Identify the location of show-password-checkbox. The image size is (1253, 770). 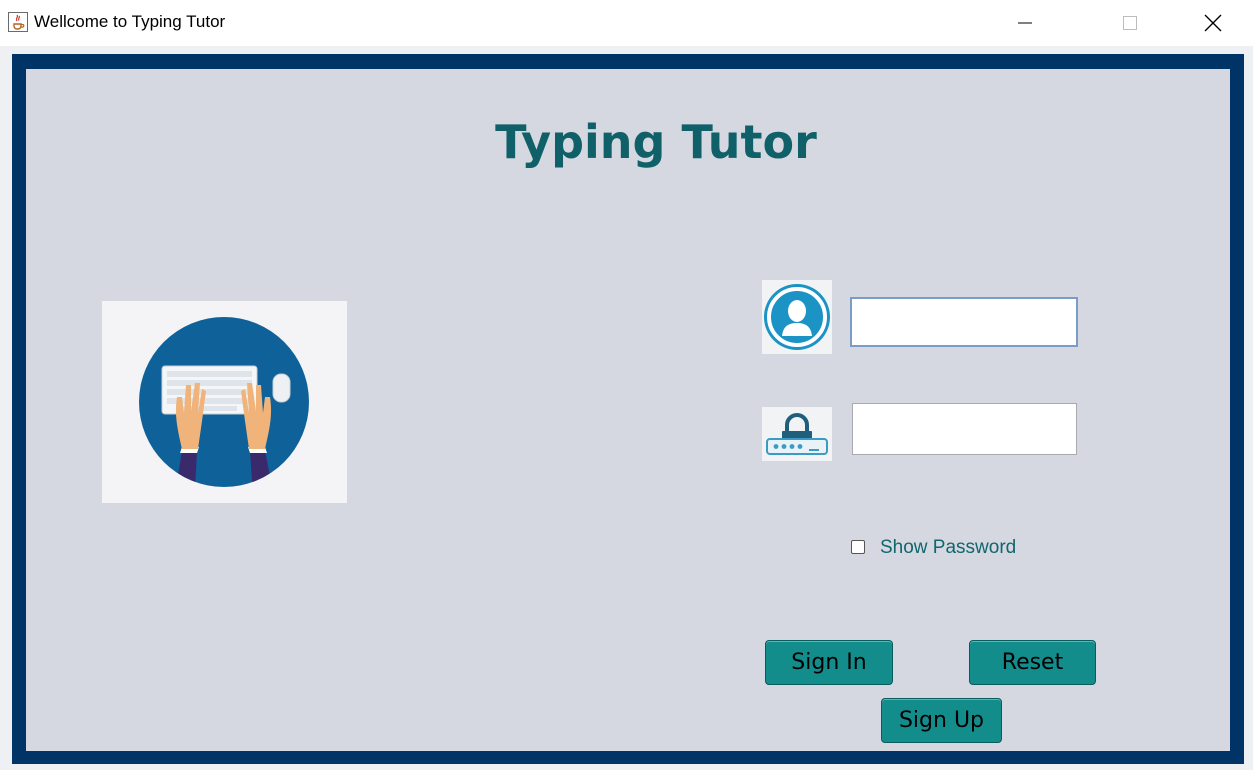
(858, 547).